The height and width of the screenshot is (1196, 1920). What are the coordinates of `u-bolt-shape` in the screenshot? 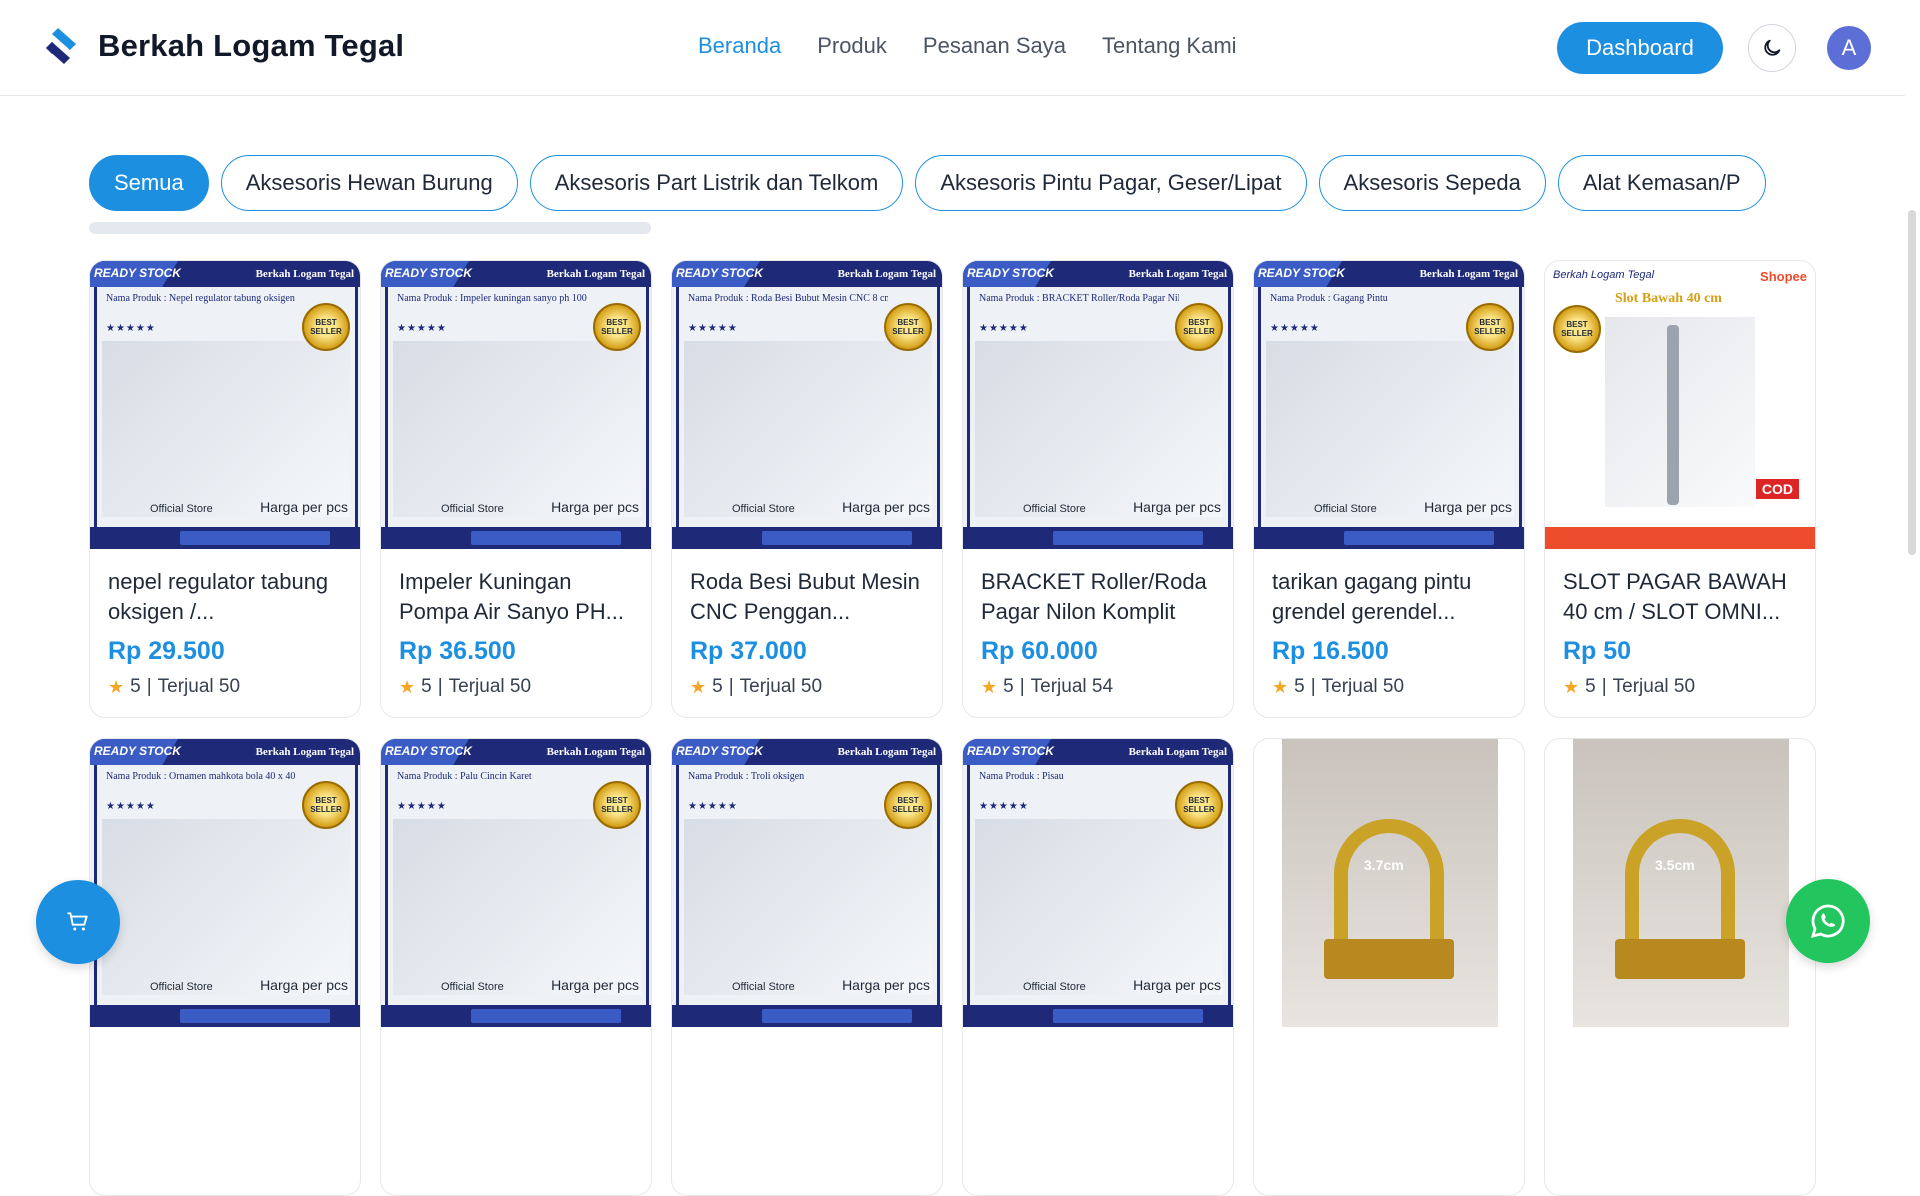 It's located at (1389, 879).